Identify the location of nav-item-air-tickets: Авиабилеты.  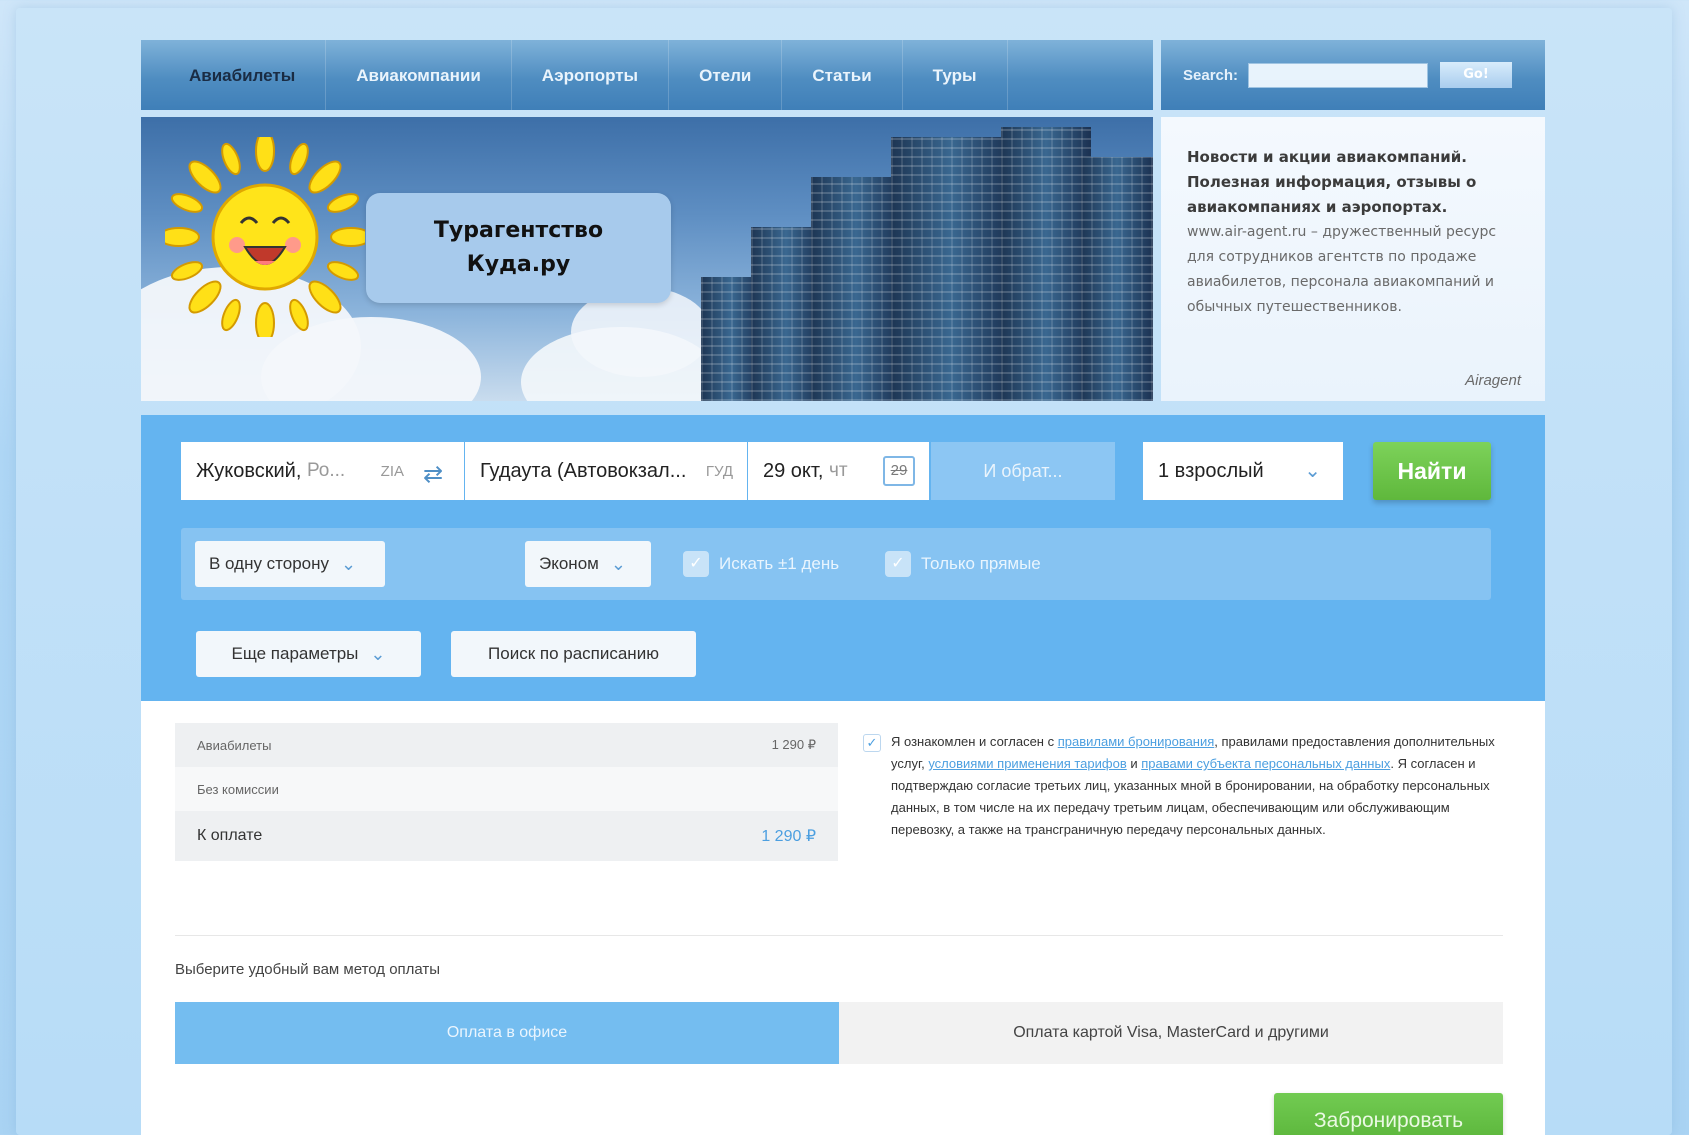
(249, 75).